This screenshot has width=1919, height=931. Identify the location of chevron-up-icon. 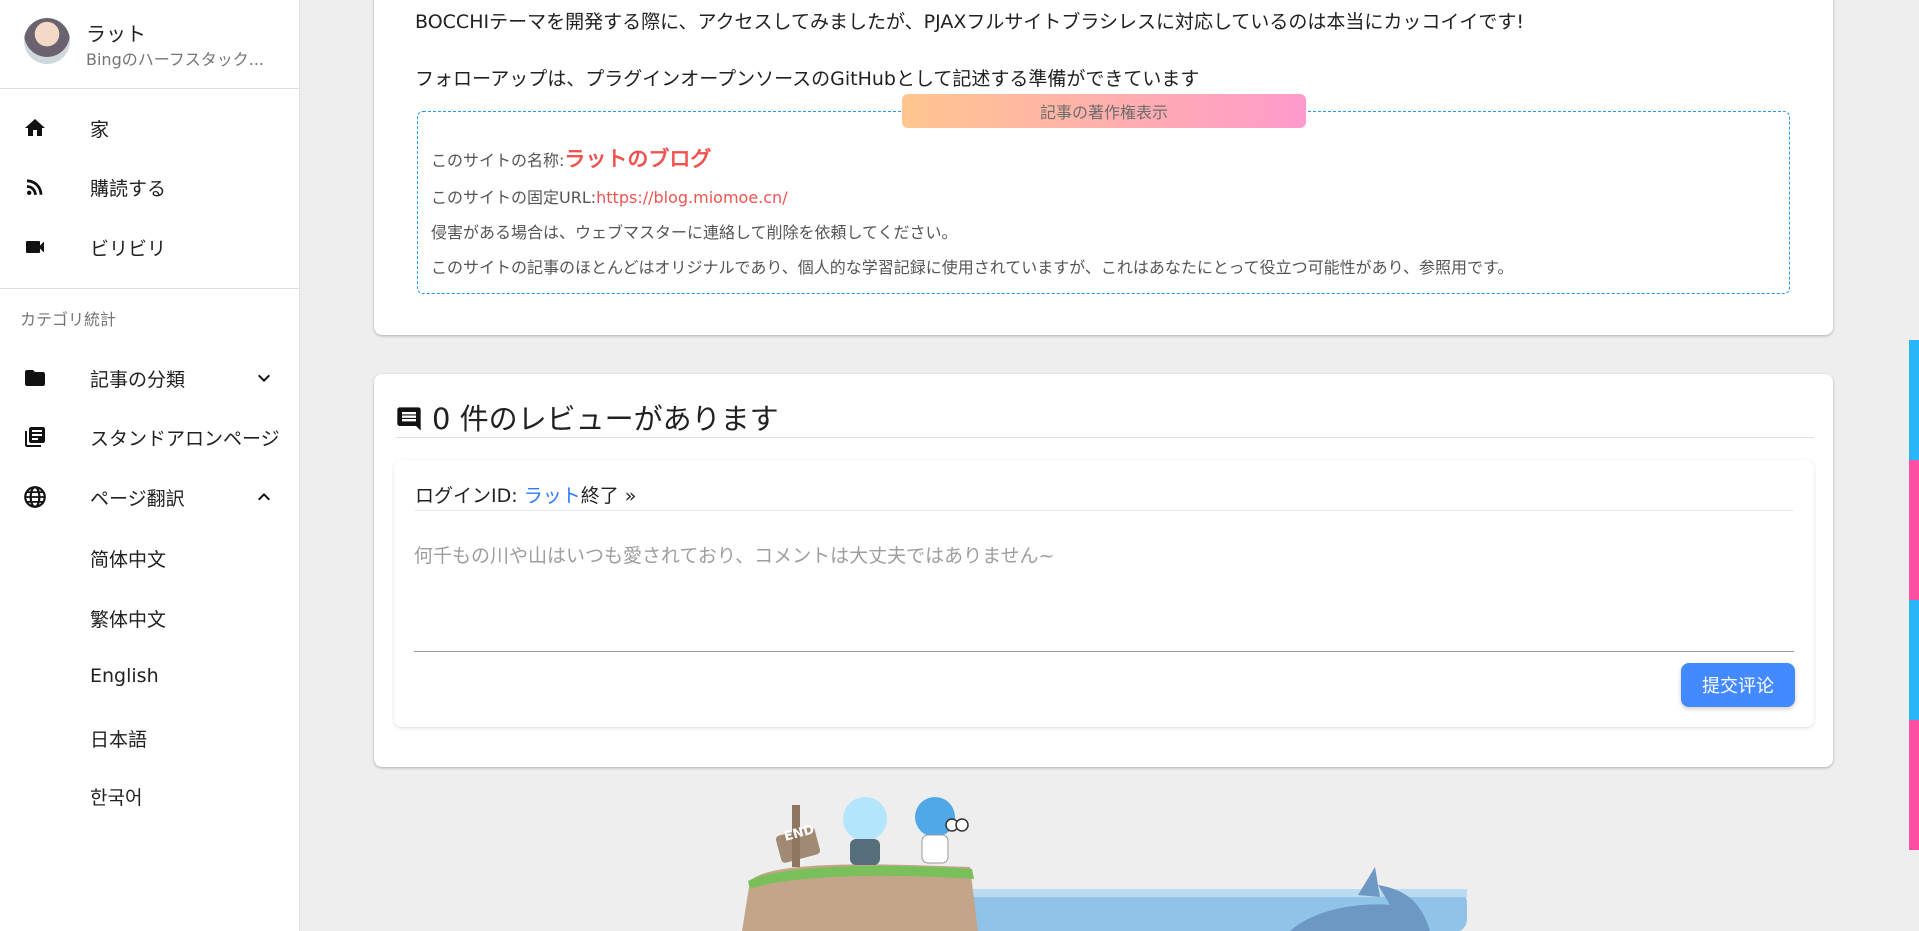
(264, 497).